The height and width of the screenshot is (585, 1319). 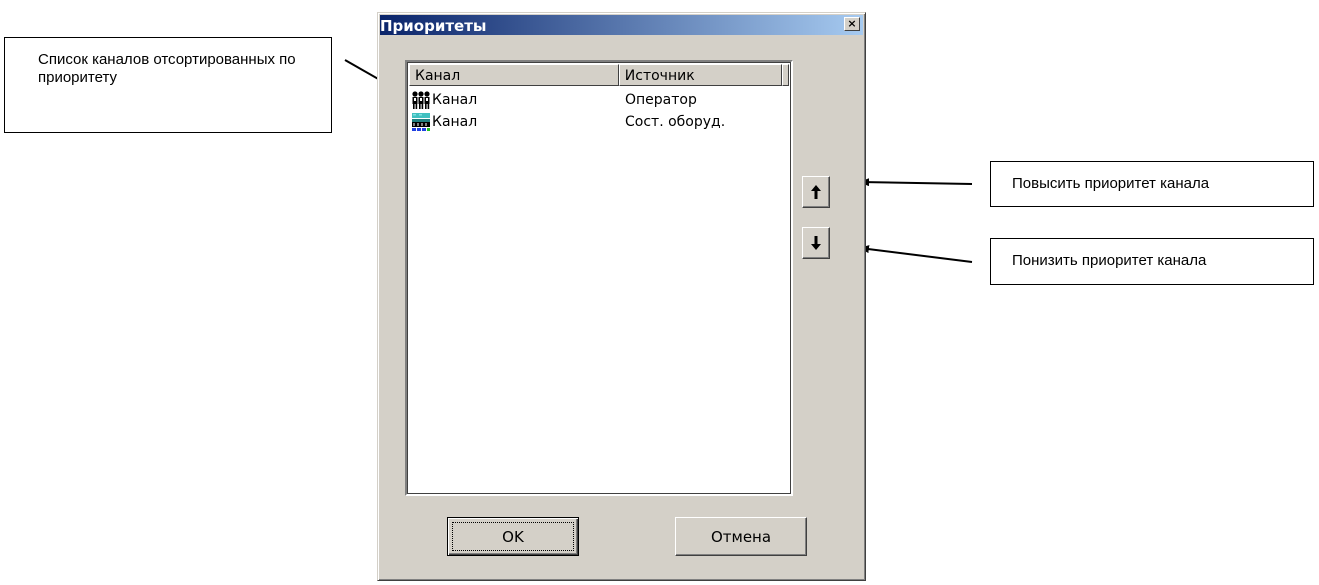 I want to click on cancel-button-label: Отмена, so click(x=741, y=536).